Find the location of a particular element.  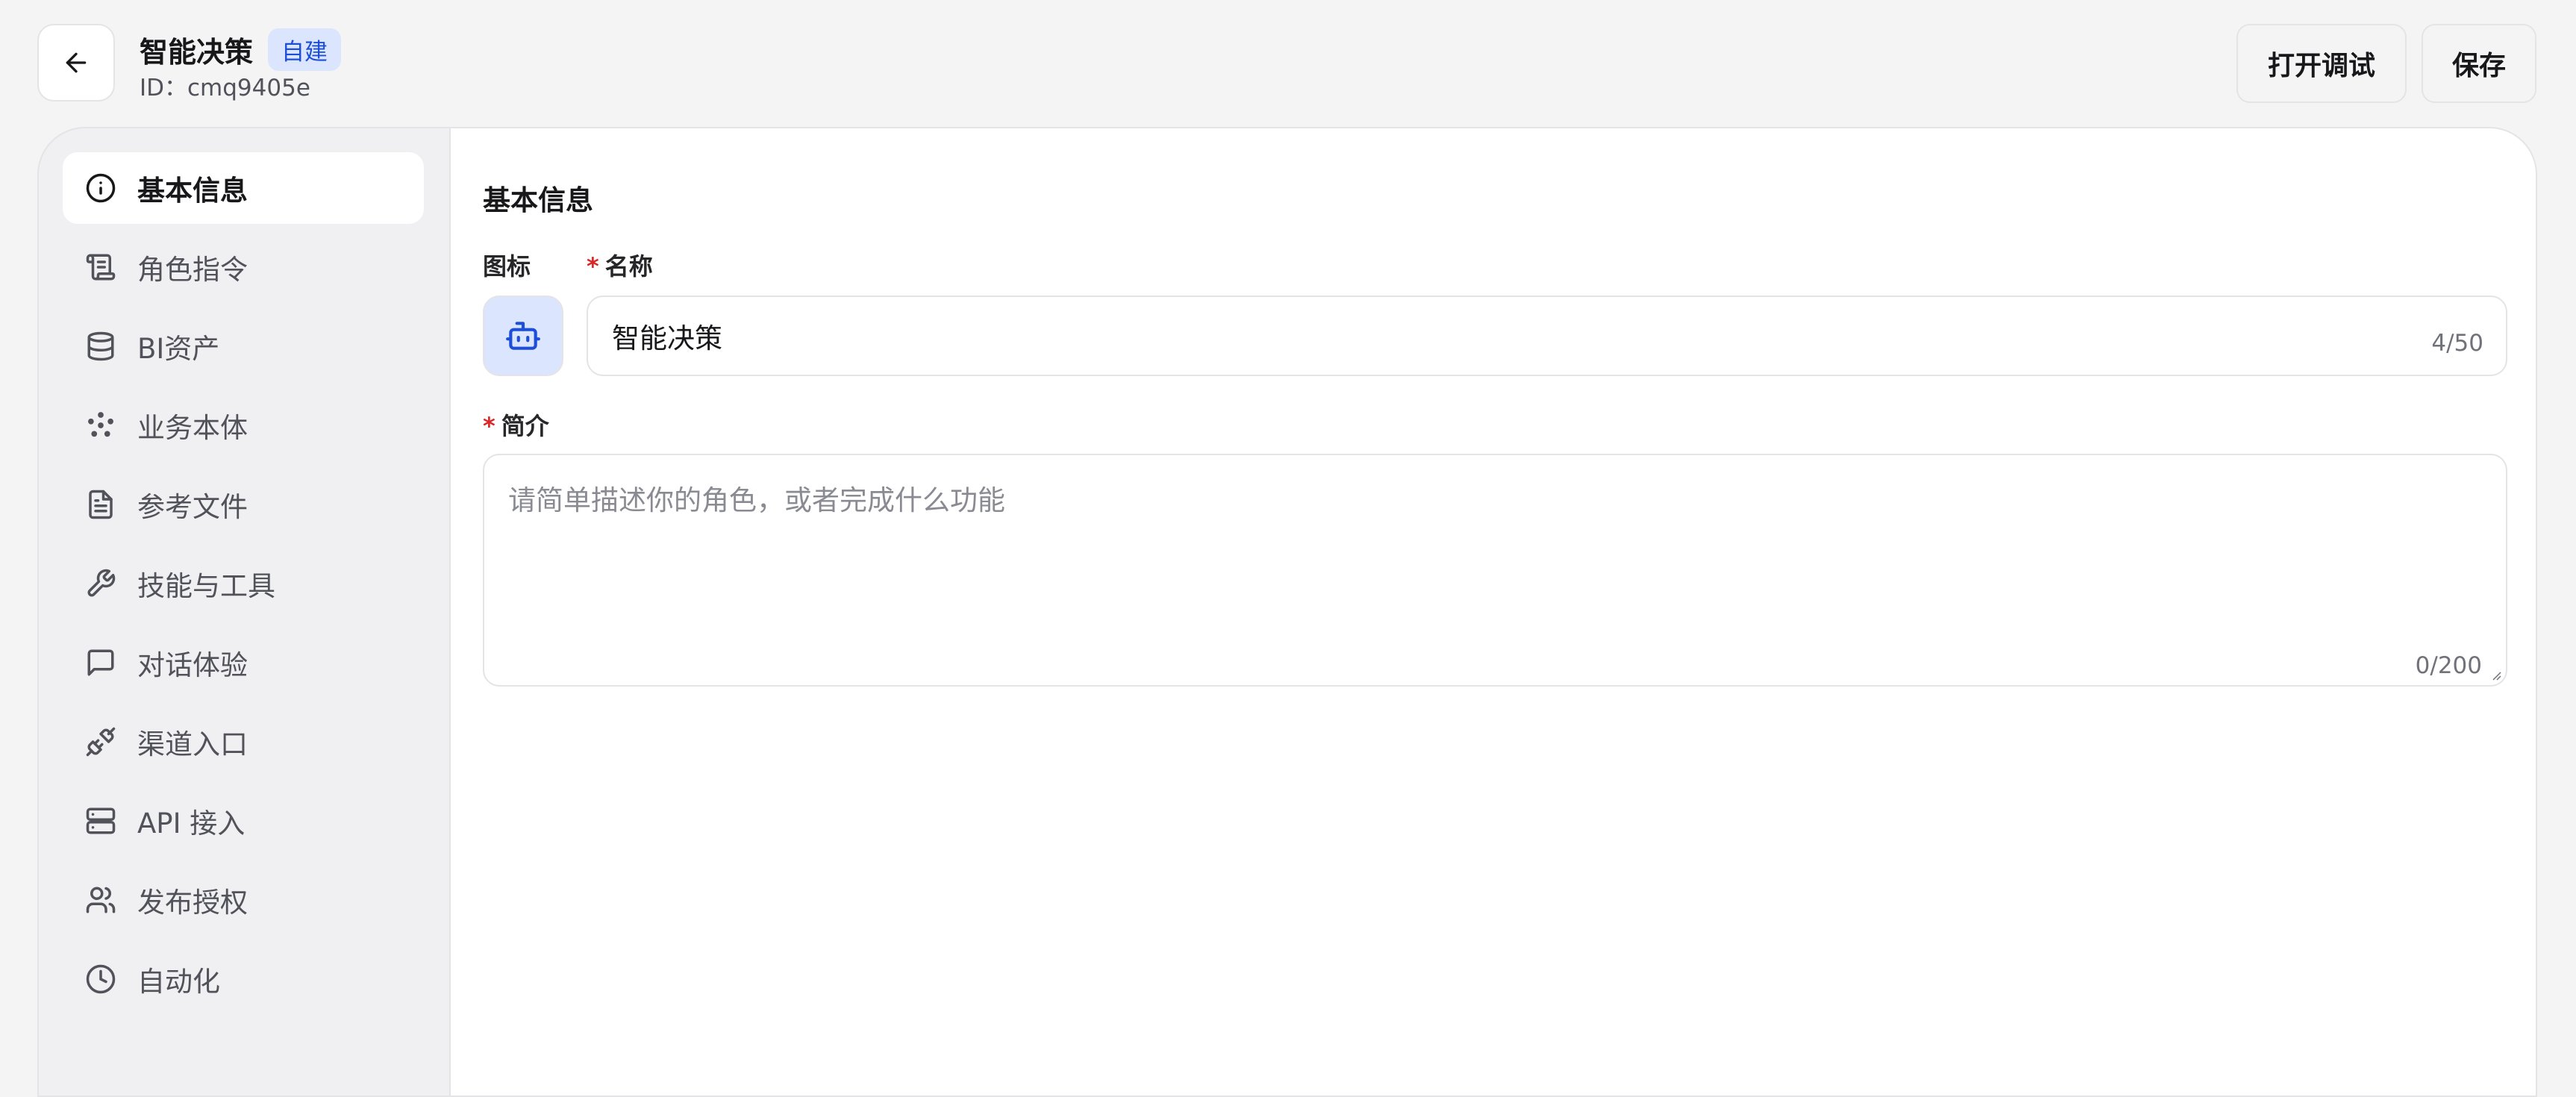

header: 智能决策 自建 ID：cmq9405e 打开调试 保存 is located at coordinates (1288, 63).